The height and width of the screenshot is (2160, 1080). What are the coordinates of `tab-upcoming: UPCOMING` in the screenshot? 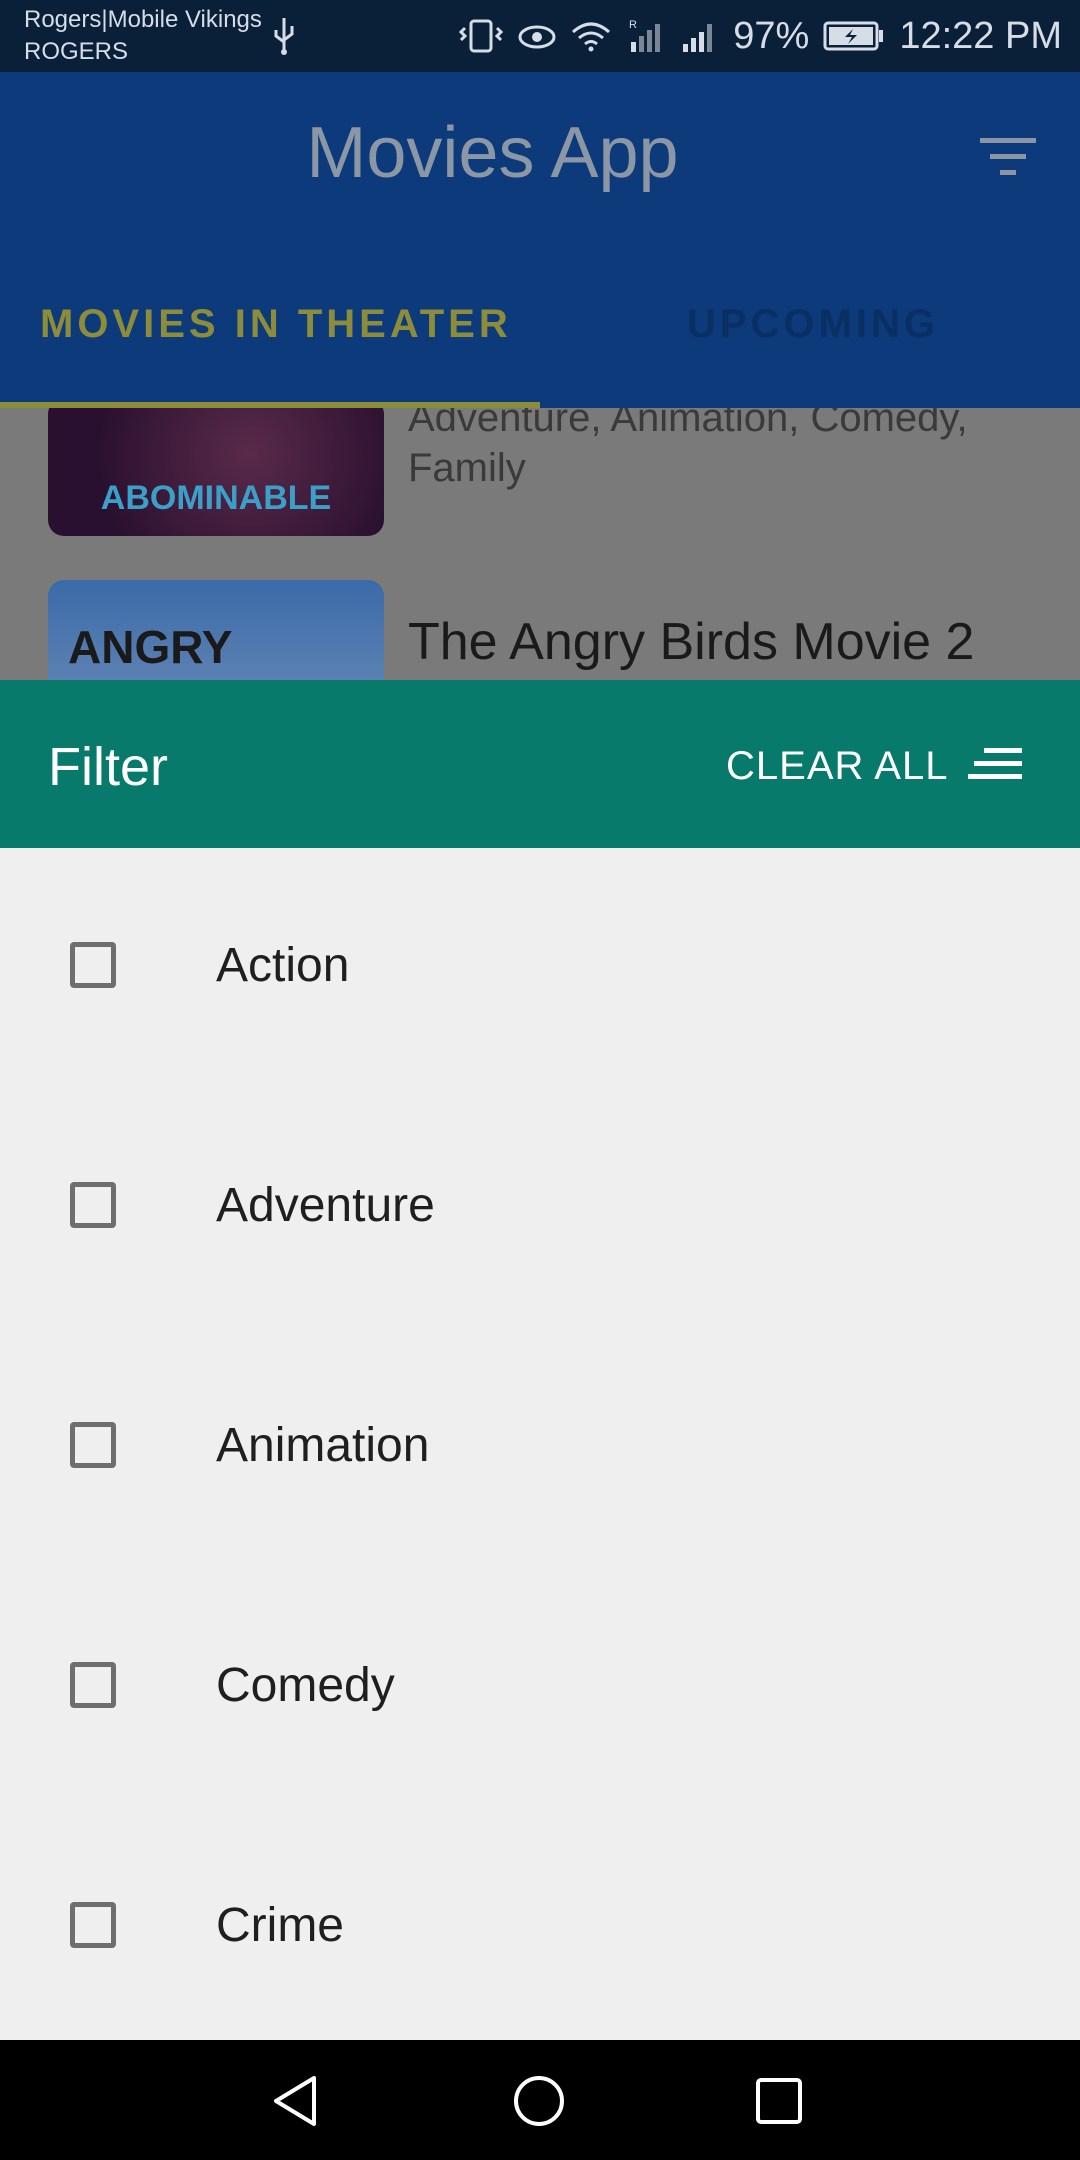 It's located at (813, 324).